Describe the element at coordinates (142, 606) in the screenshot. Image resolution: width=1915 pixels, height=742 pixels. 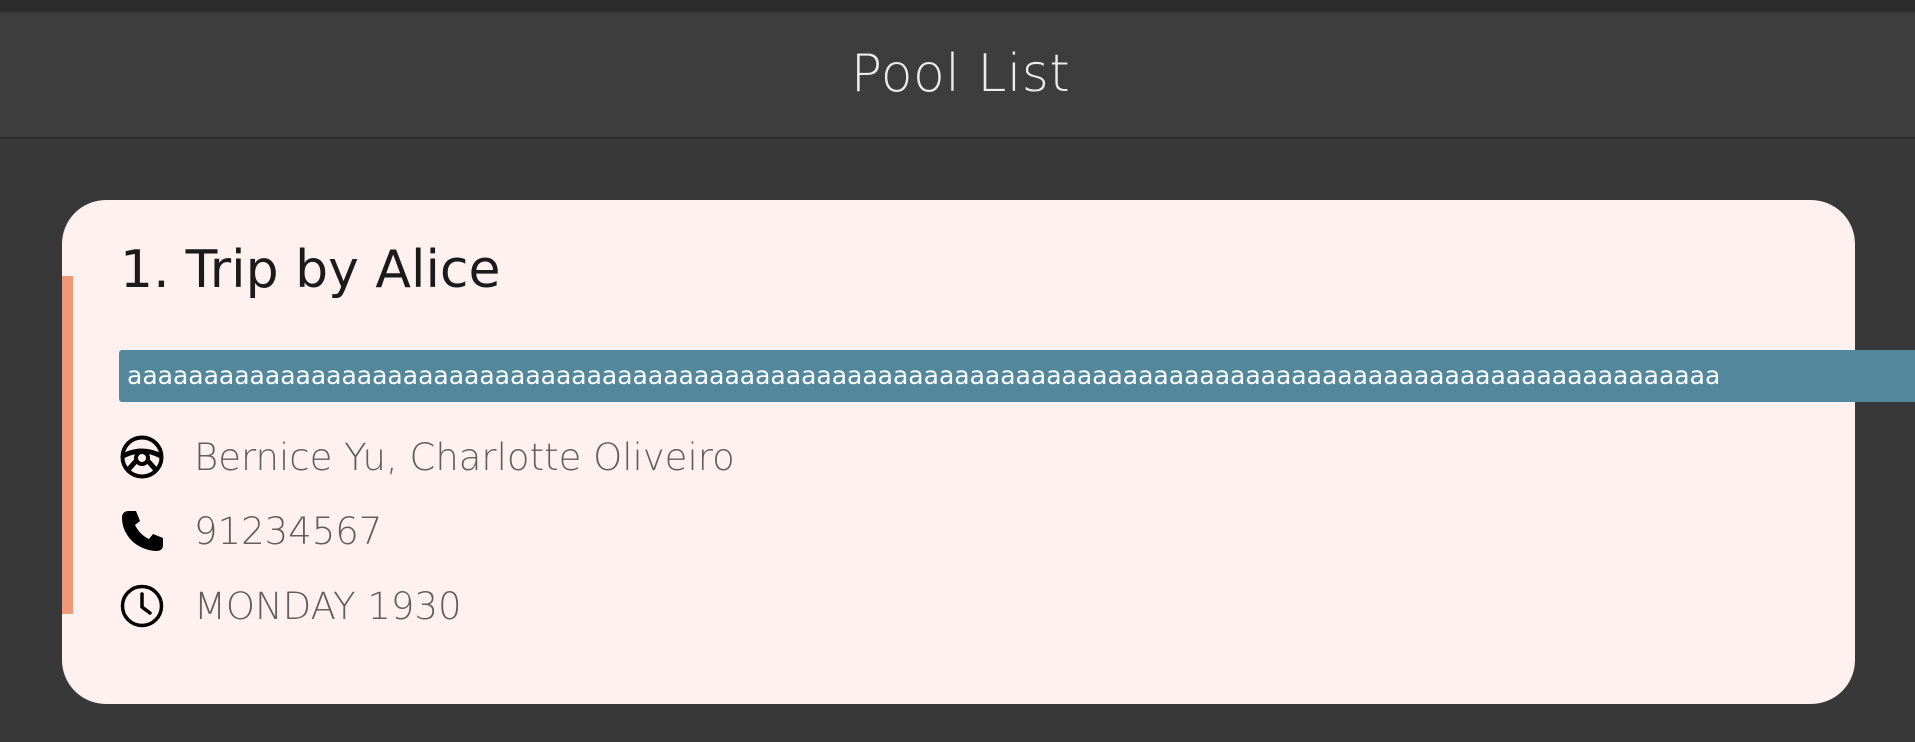
I see `clock-icon` at that location.